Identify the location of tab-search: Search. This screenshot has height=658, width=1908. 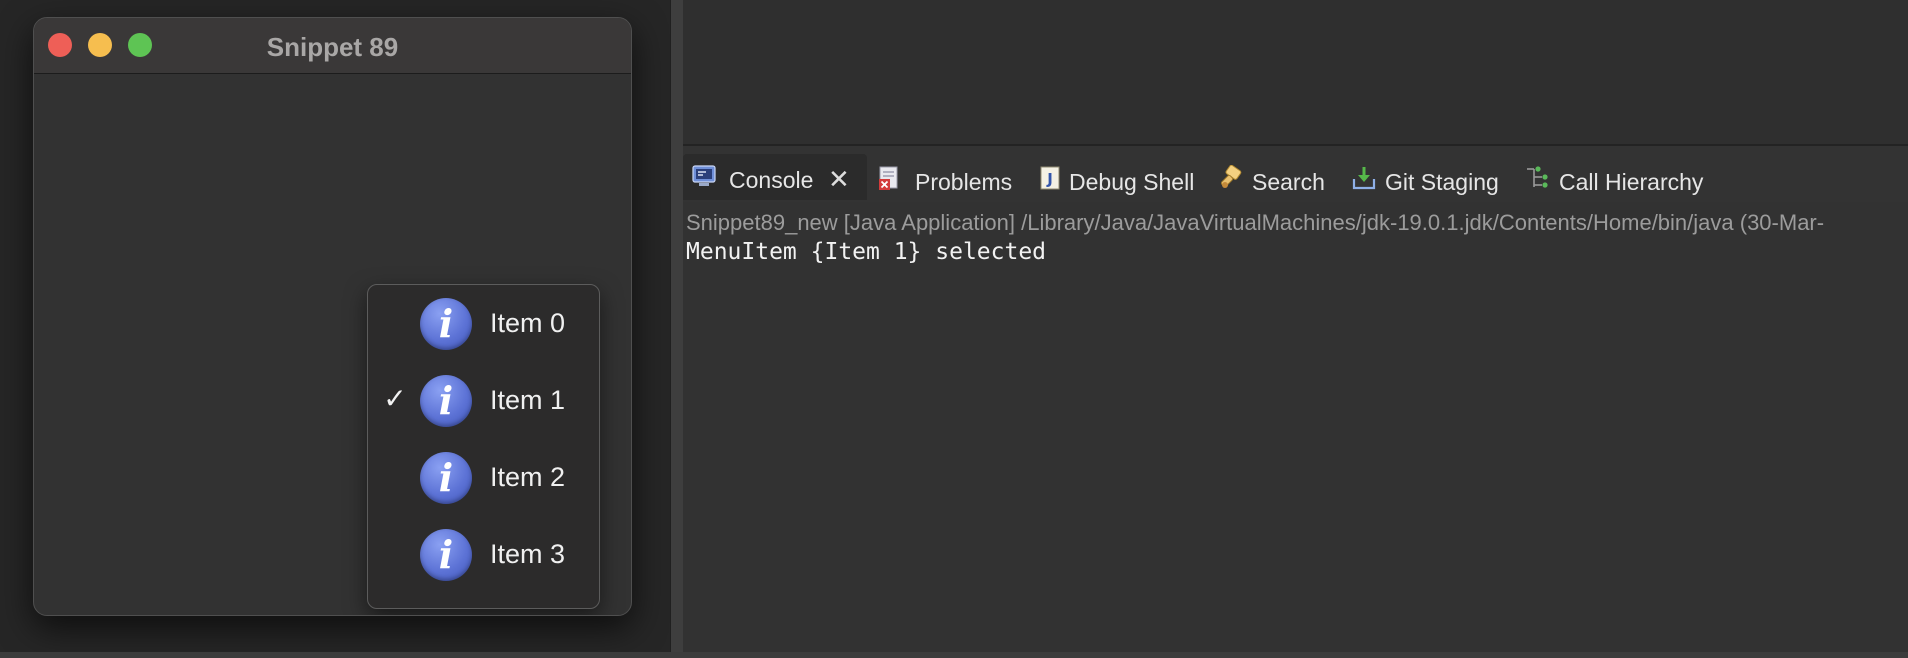
(1275, 179).